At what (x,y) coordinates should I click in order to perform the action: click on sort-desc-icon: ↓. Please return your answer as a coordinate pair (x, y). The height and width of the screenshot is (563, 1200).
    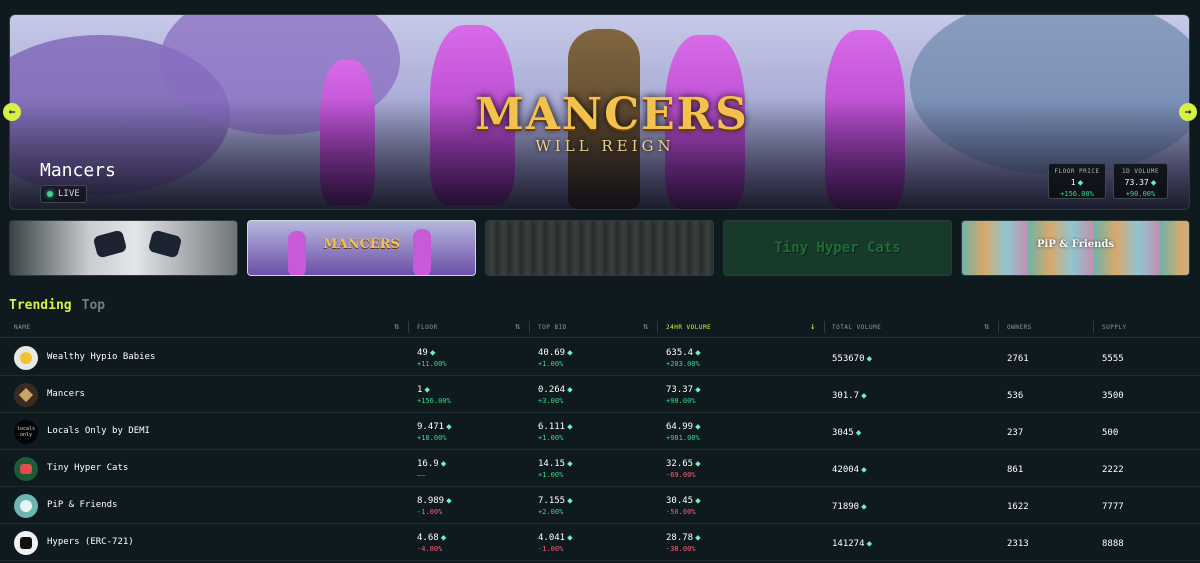
    Looking at the image, I should click on (812, 327).